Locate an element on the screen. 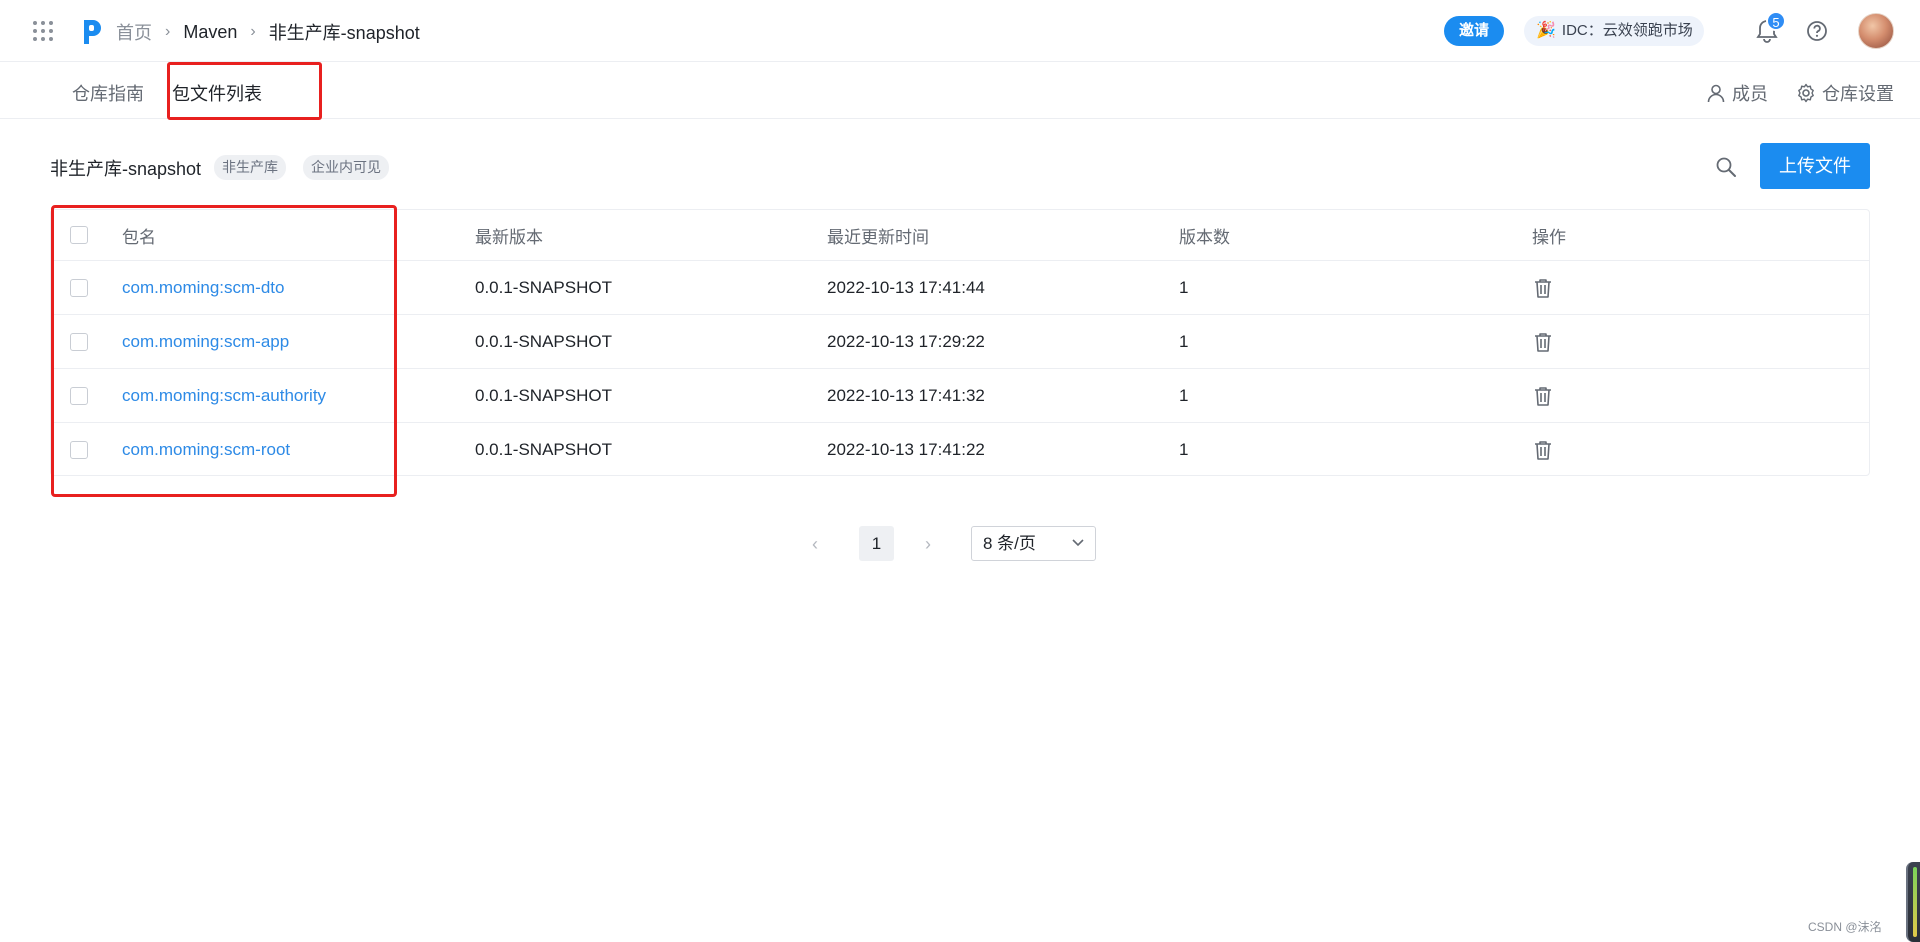 The height and width of the screenshot is (942, 1920). breadcrumb: 首页 › Maven › 非生产库-snapshot is located at coordinates (268, 32).